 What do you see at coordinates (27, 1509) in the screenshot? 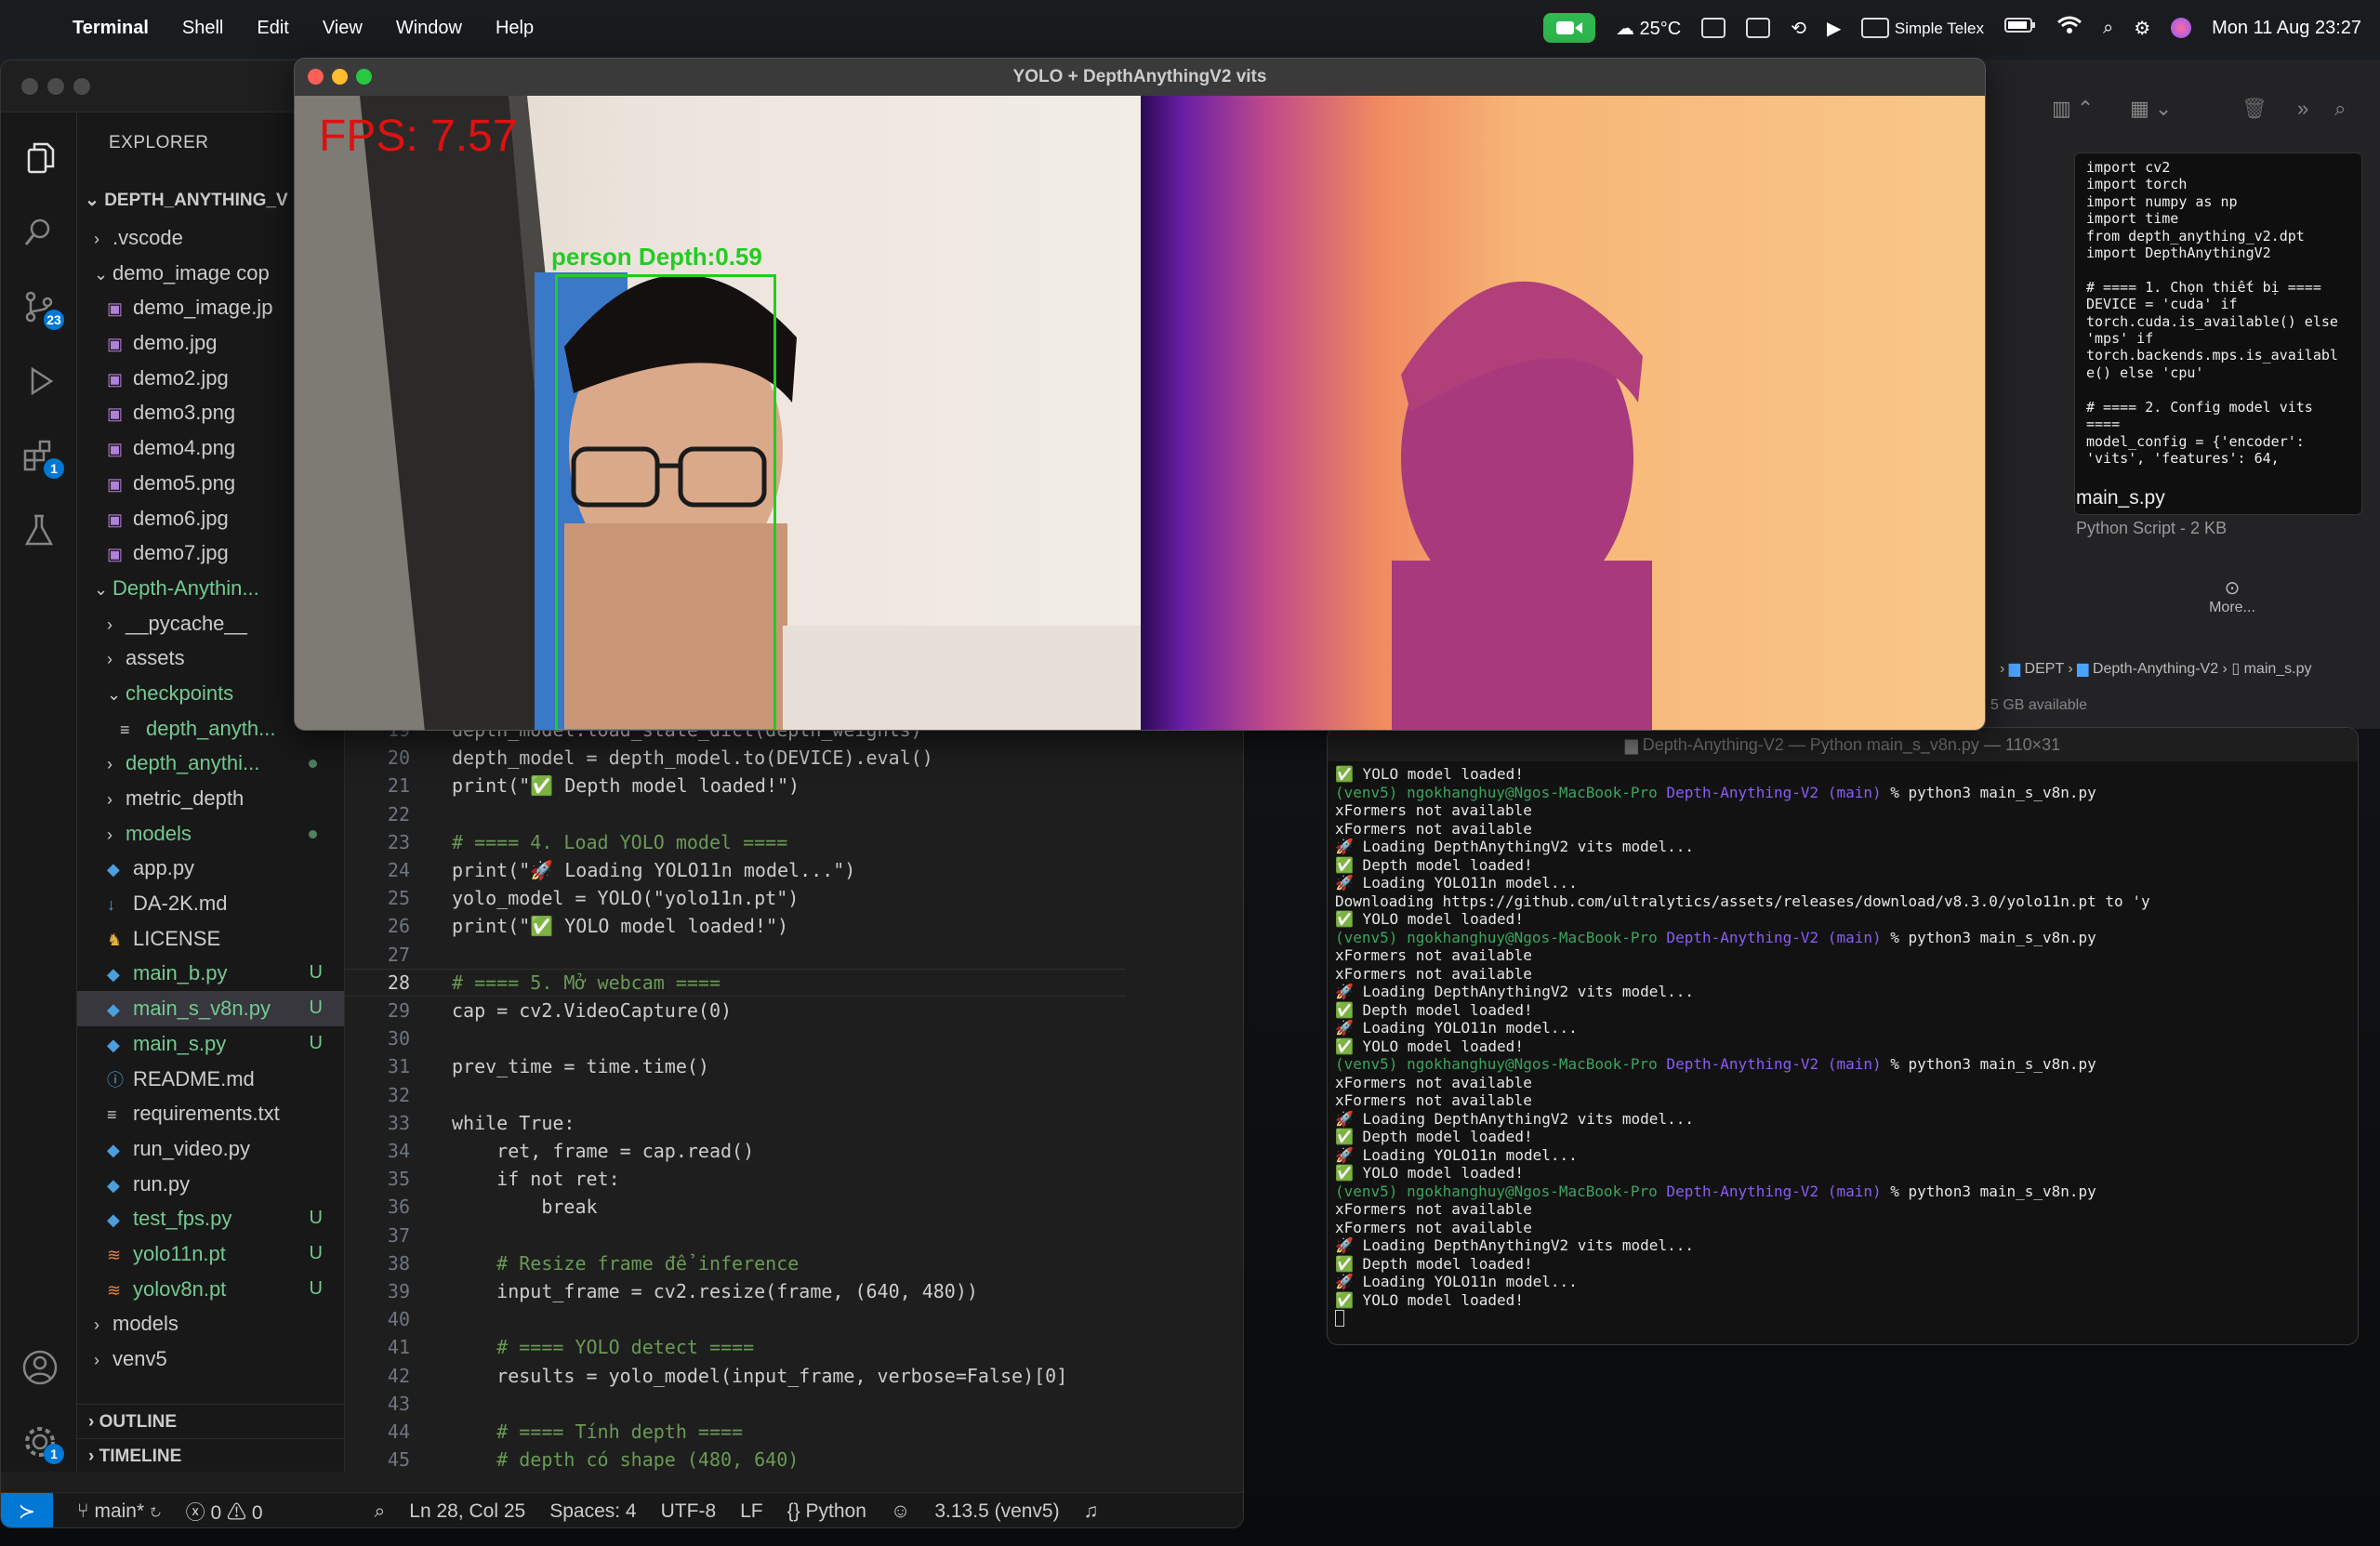
I see `remote-indicator-icon: ≻` at bounding box center [27, 1509].